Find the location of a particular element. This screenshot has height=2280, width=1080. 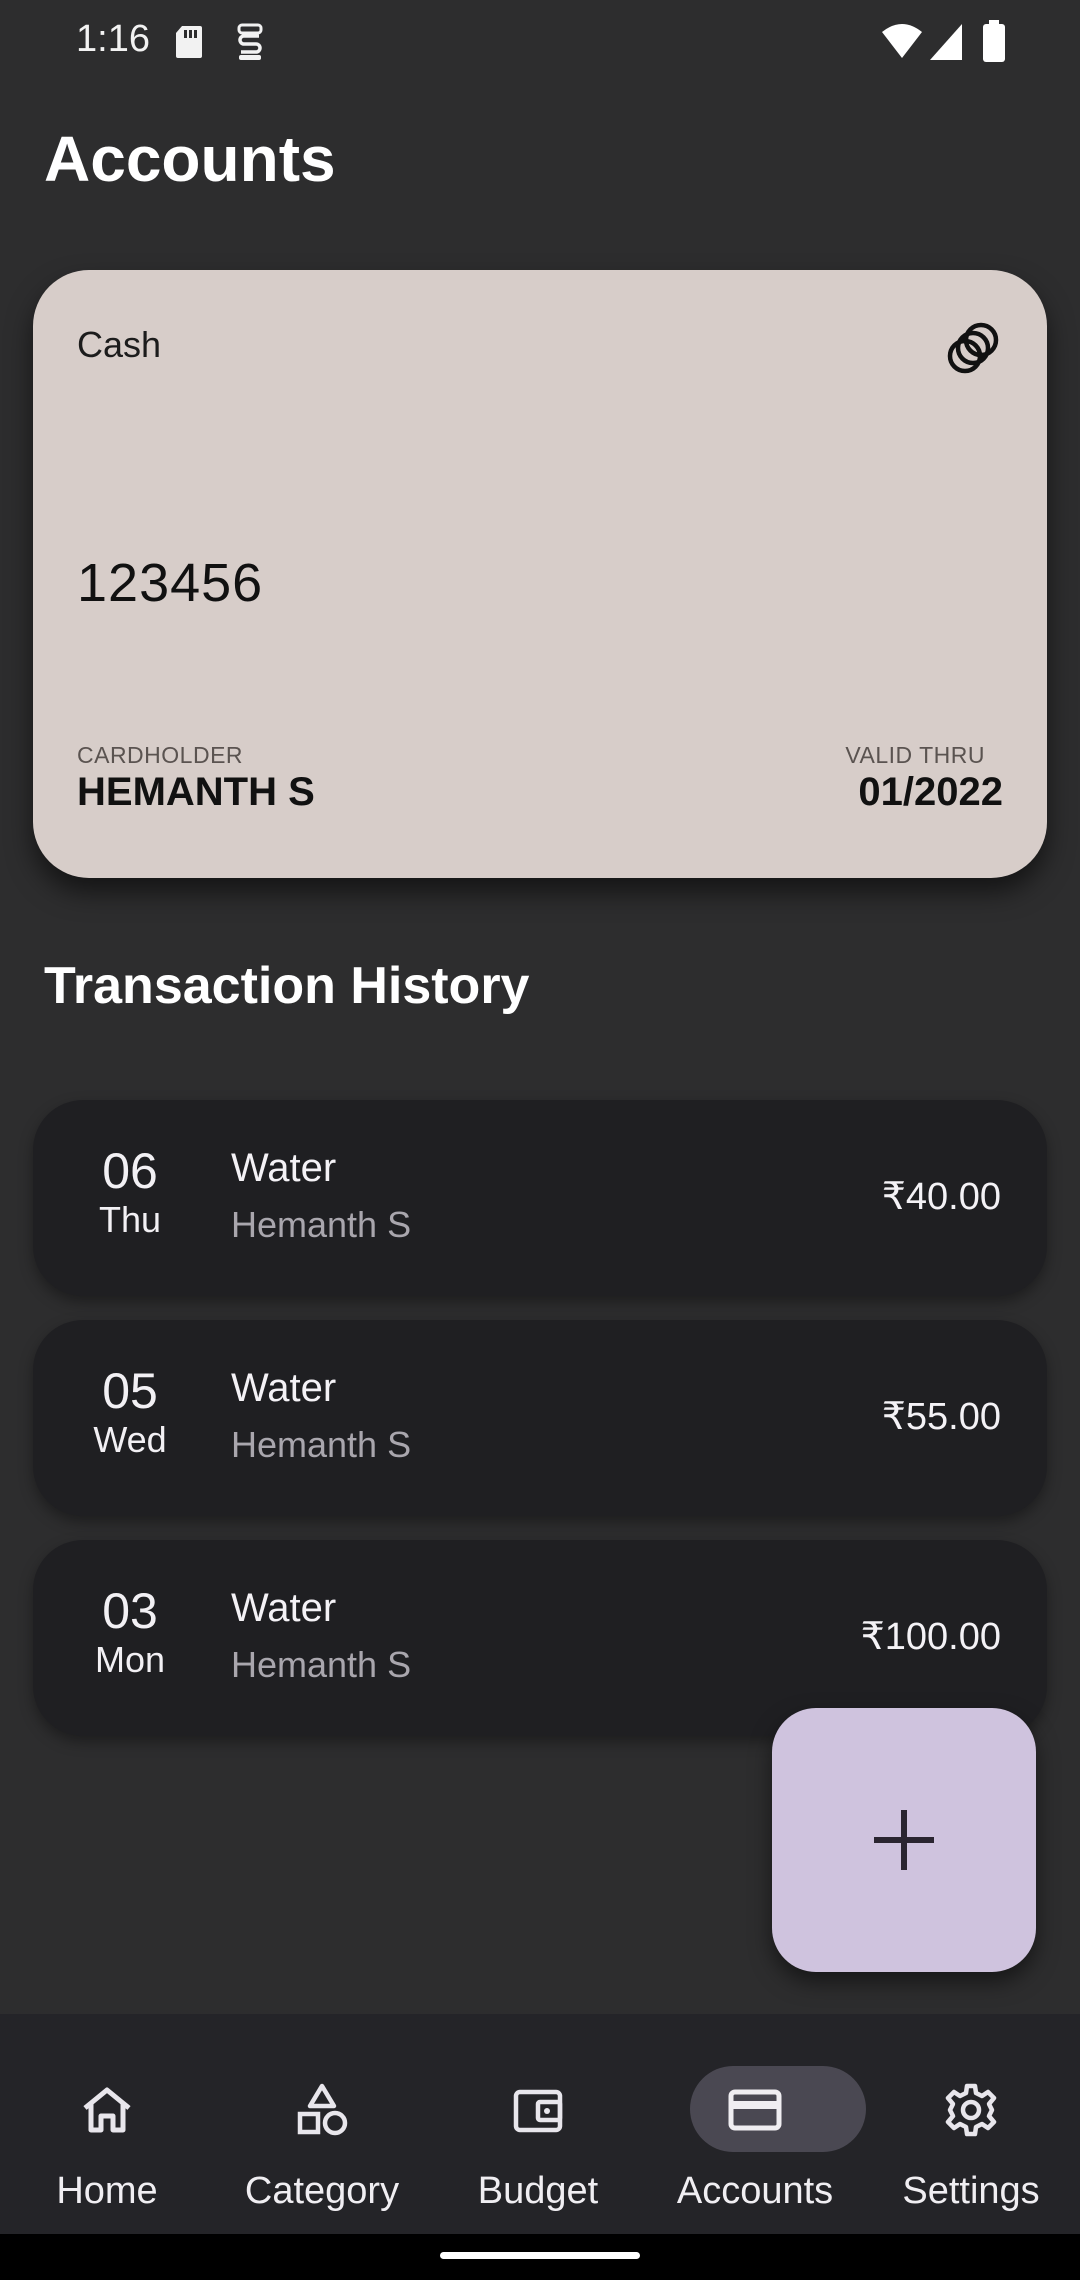

add-transaction-button is located at coordinates (904, 1840).